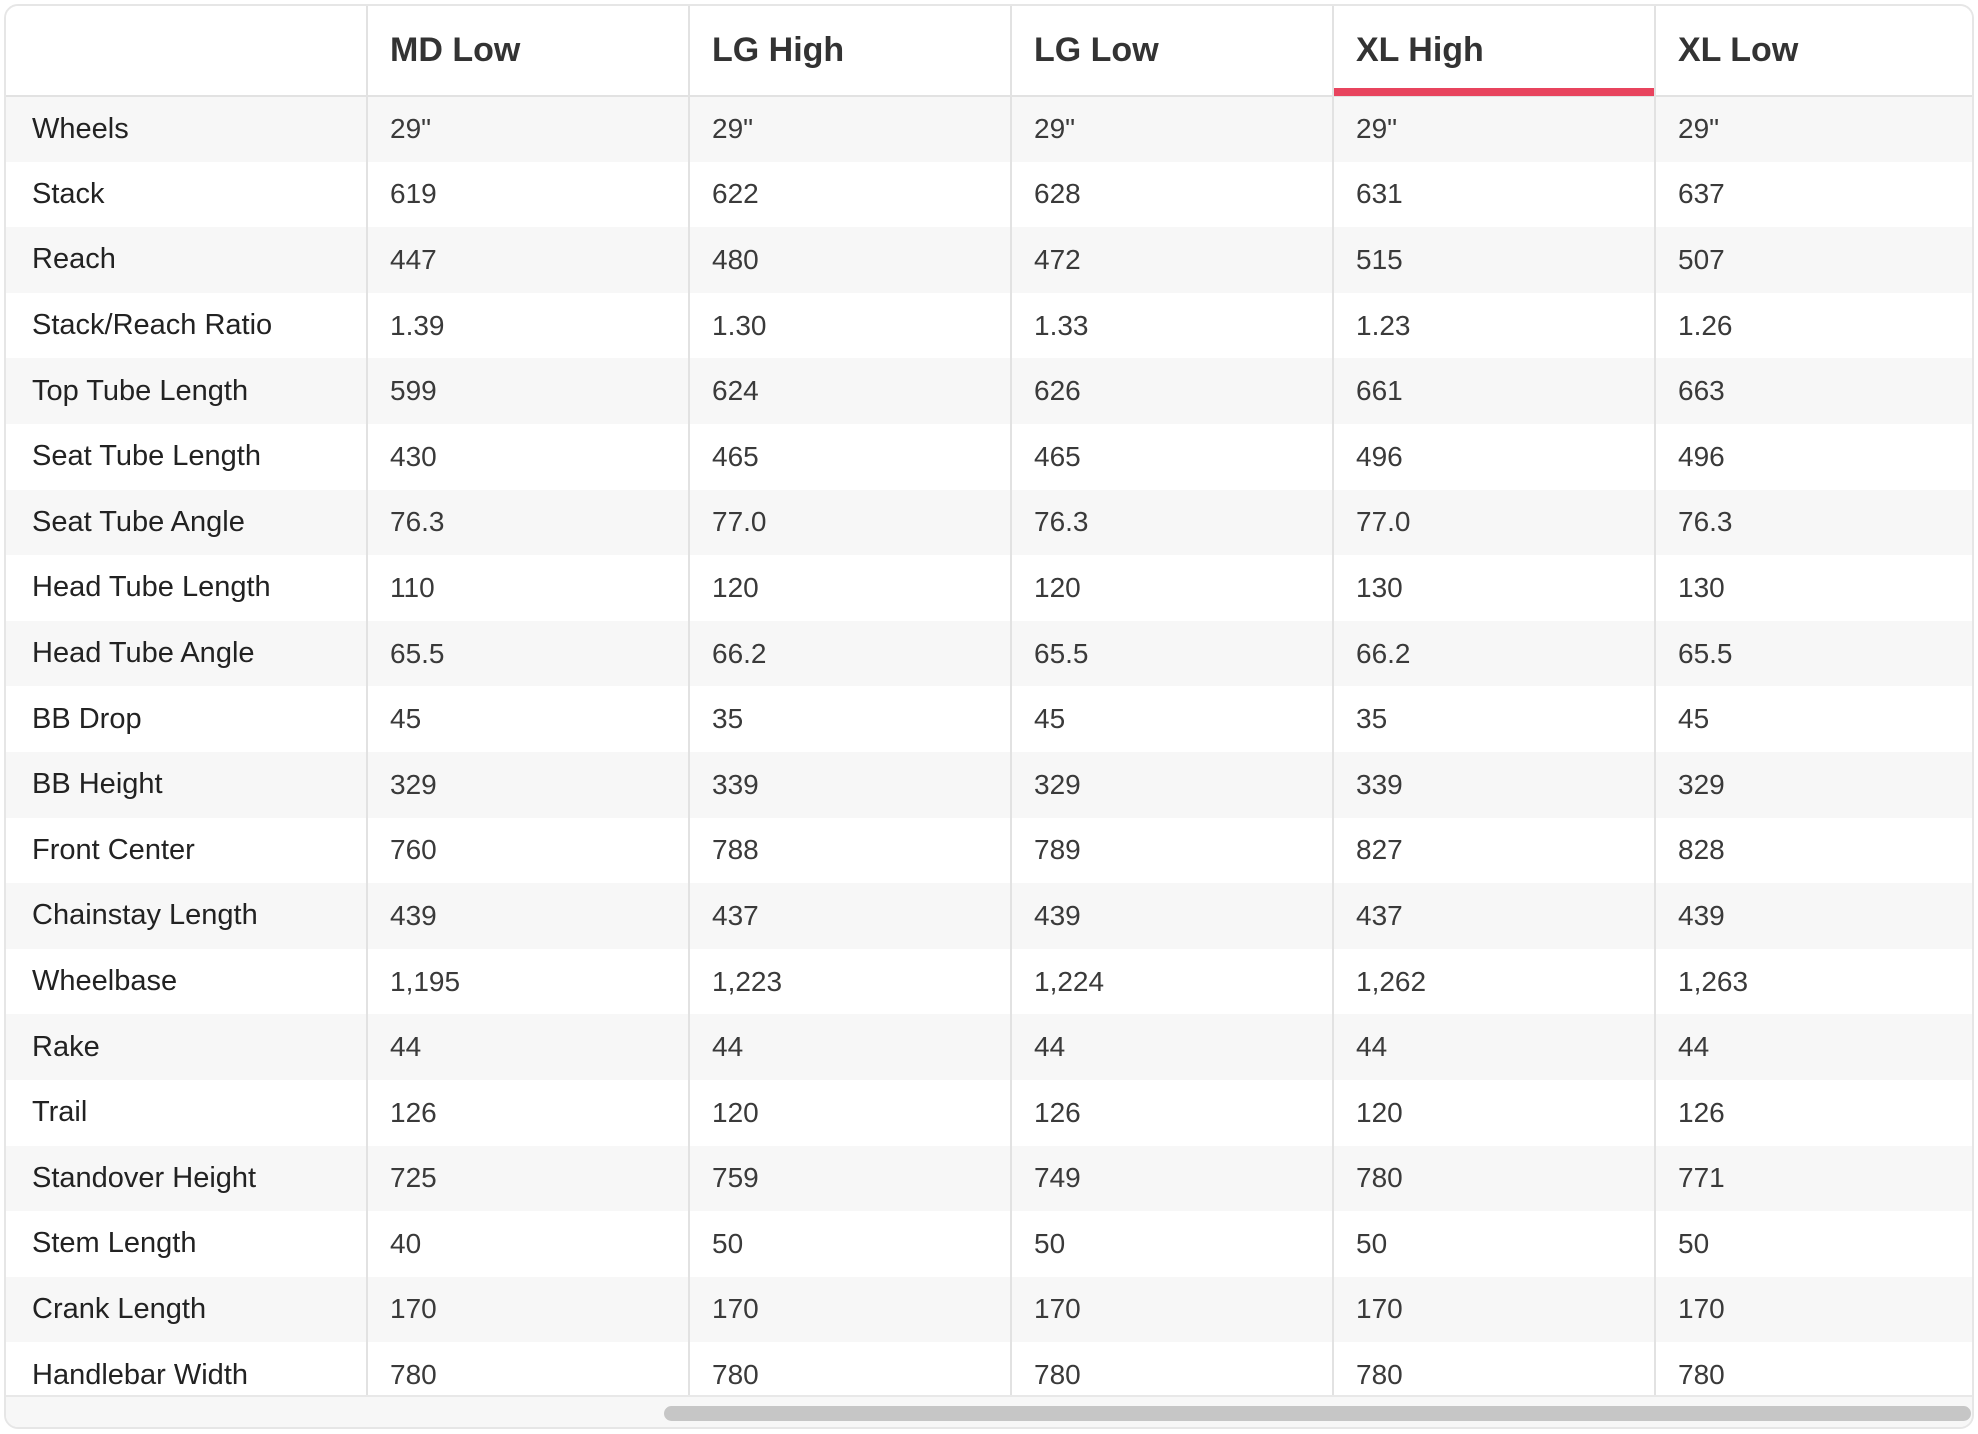 This screenshot has height=1434, width=1978. Describe the element at coordinates (527, 456) in the screenshot. I see `cell-md-low: 430` at that location.